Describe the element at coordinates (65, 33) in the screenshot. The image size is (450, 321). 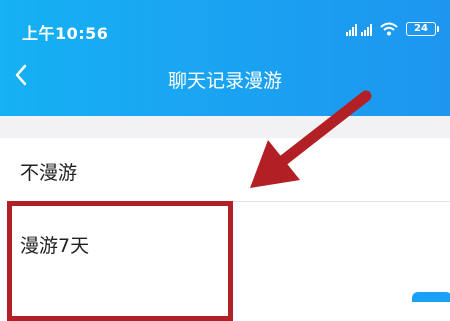
I see `status-time: 上午10:56` at that location.